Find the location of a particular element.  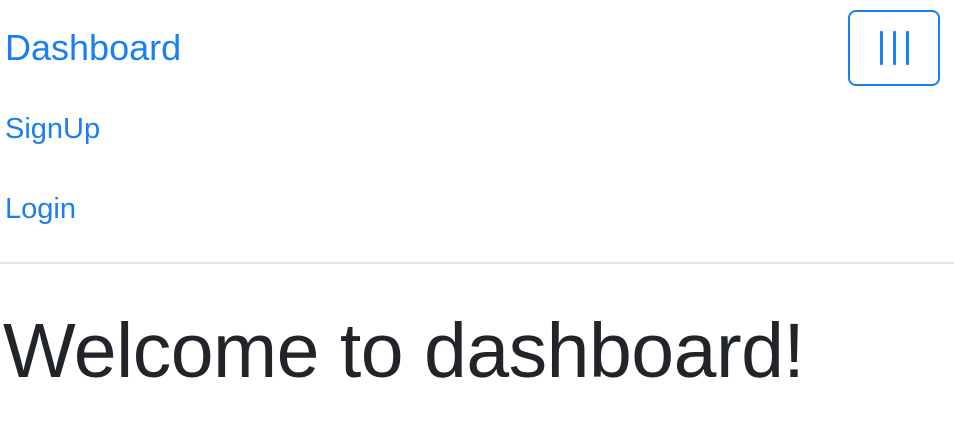

nav-link-signup: SignUp is located at coordinates (52, 129).